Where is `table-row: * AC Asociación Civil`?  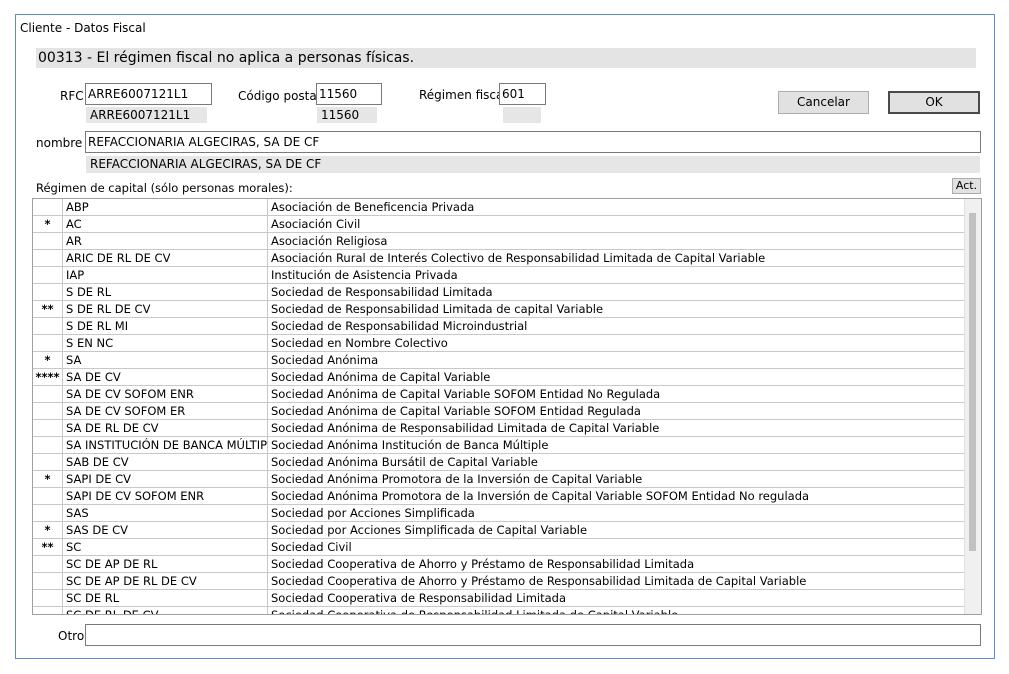 table-row: * AC Asociación Civil is located at coordinates (507, 224).